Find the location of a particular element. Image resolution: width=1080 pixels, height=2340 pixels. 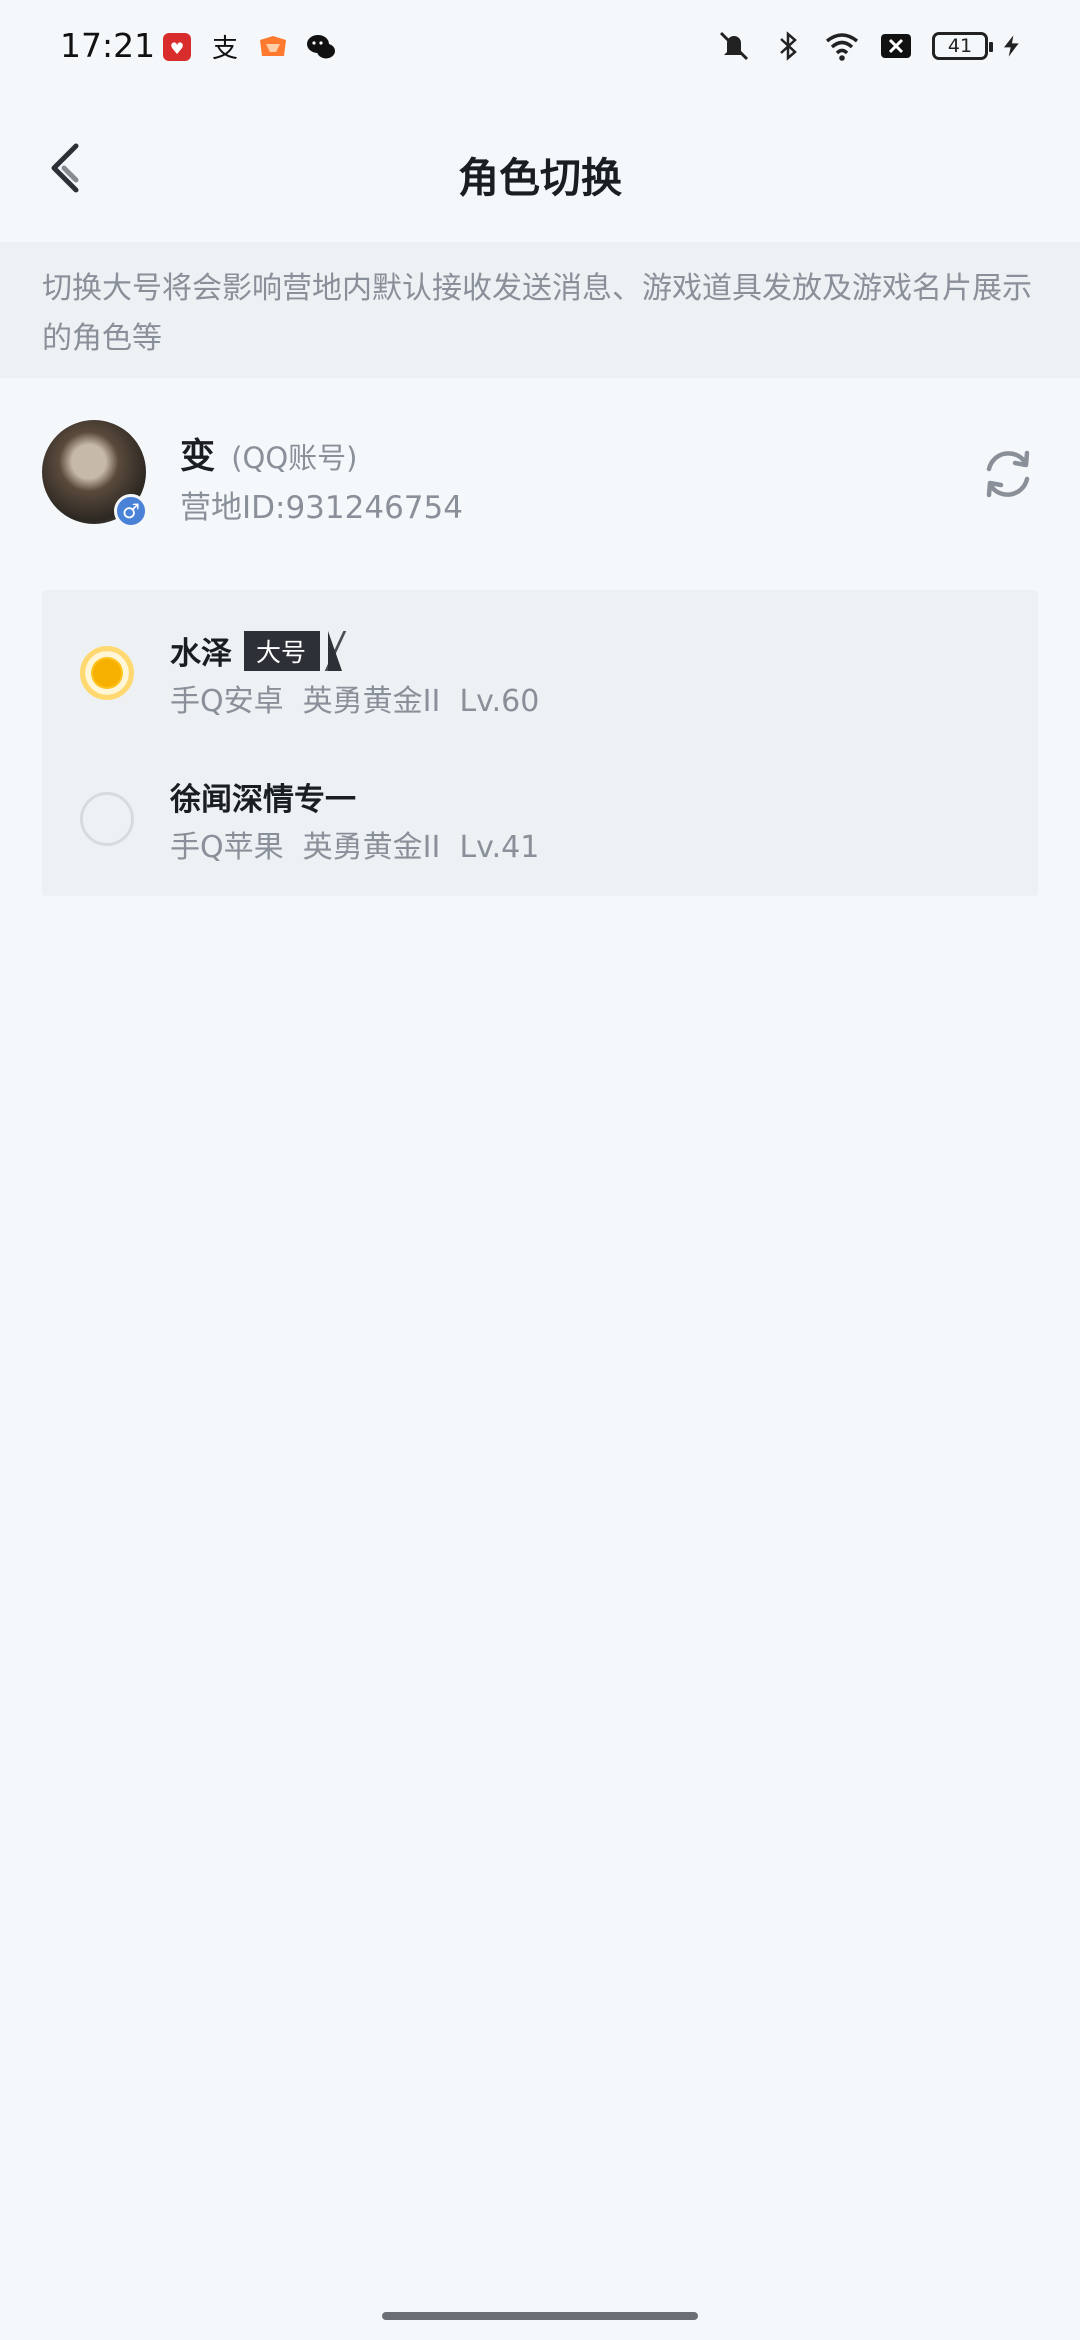

status-bar: 17:21 ♥ 支 41 is located at coordinates (540, 48).